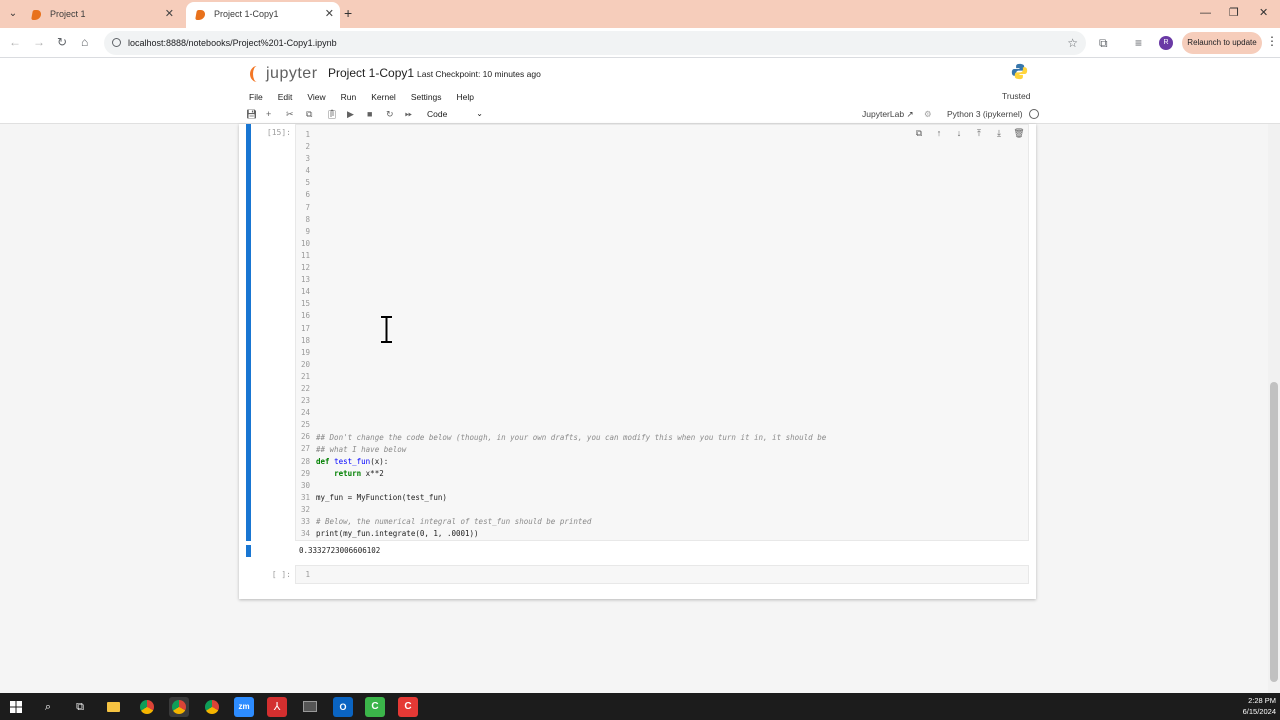  What do you see at coordinates (1272, 41) in the screenshot?
I see `browser-menu-kebab-icon: ⋮` at bounding box center [1272, 41].